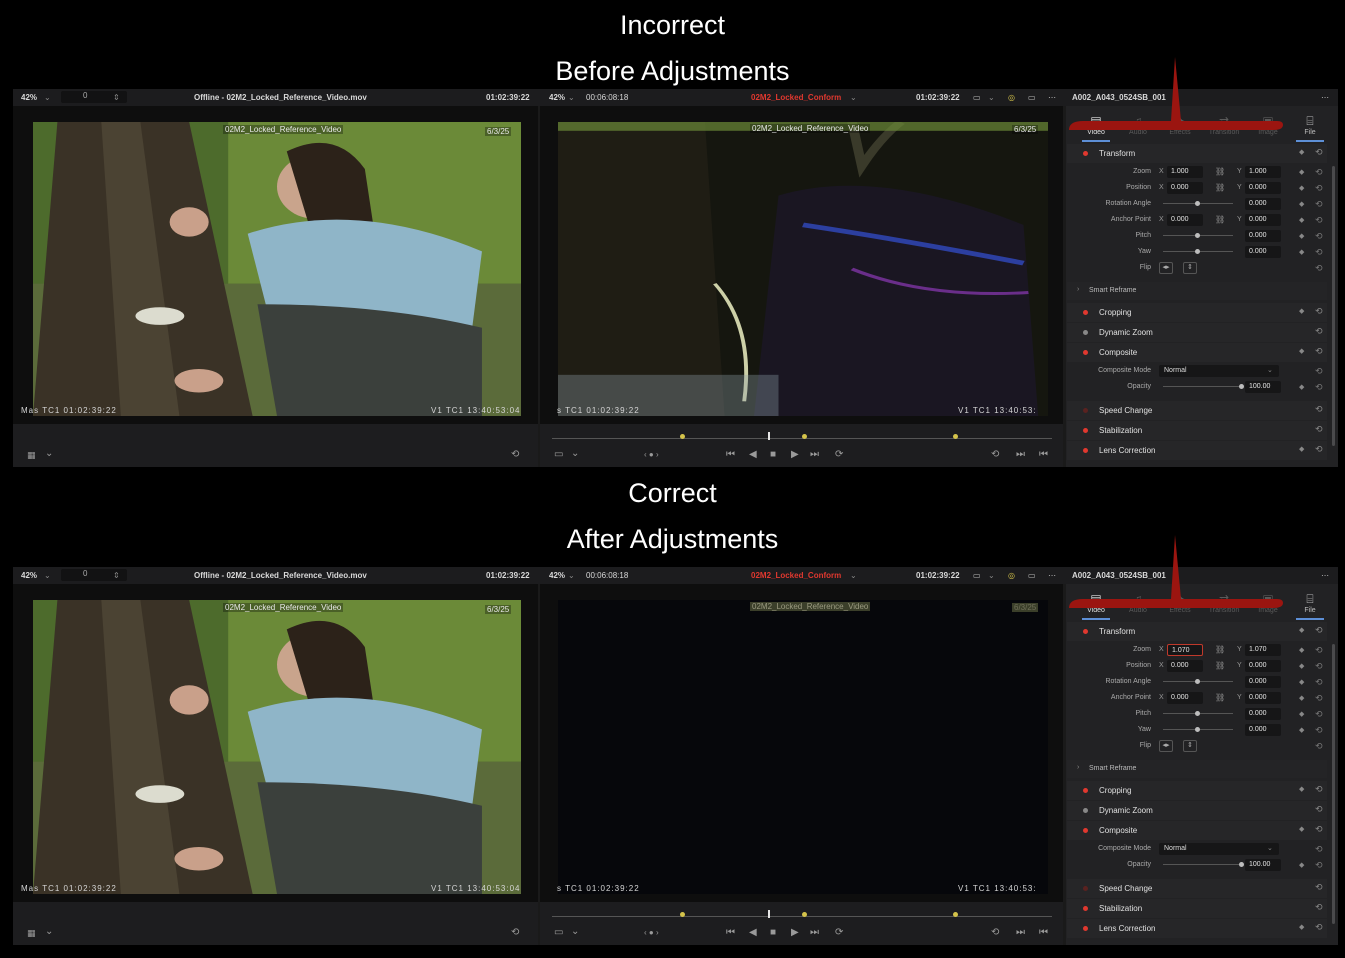  I want to click on x-value-field: 1.000, so click(1185, 172).